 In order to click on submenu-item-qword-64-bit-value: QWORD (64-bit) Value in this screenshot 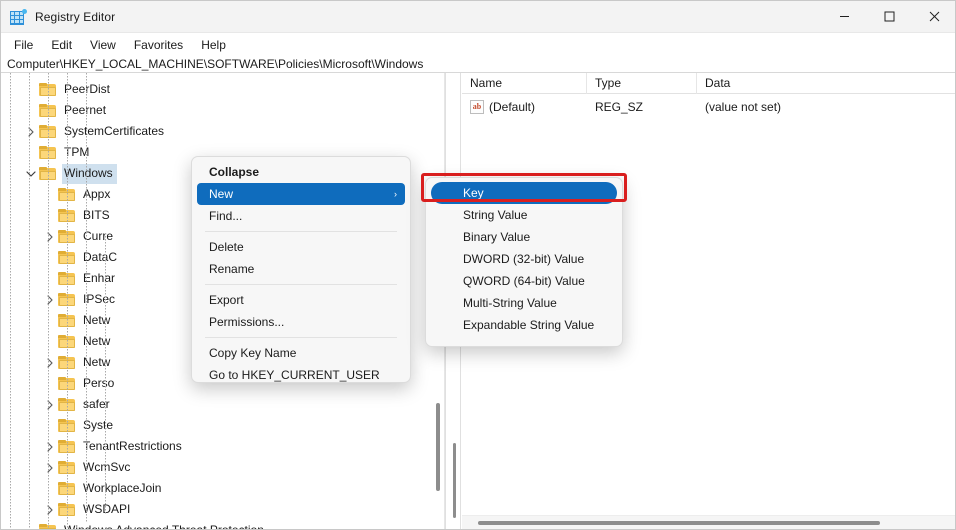, I will do `click(524, 281)`.